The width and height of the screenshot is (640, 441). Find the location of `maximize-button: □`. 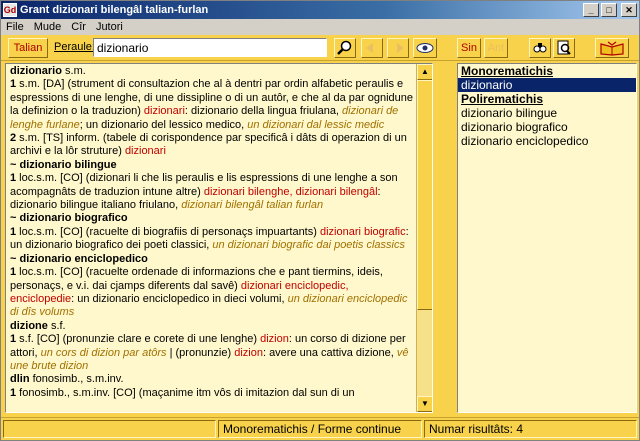

maximize-button: □ is located at coordinates (609, 10).